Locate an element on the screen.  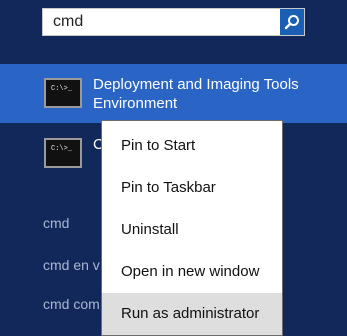
menu-item-open-new-window: Open in new window is located at coordinates (192, 272).